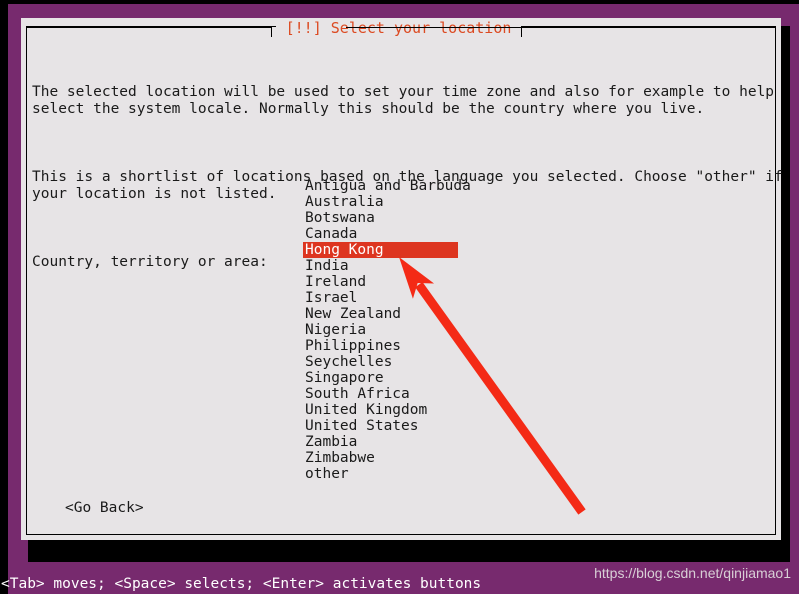 The width and height of the screenshot is (799, 594). What do you see at coordinates (387, 186) in the screenshot?
I see `country-list-item: Antigua and Barbuda` at bounding box center [387, 186].